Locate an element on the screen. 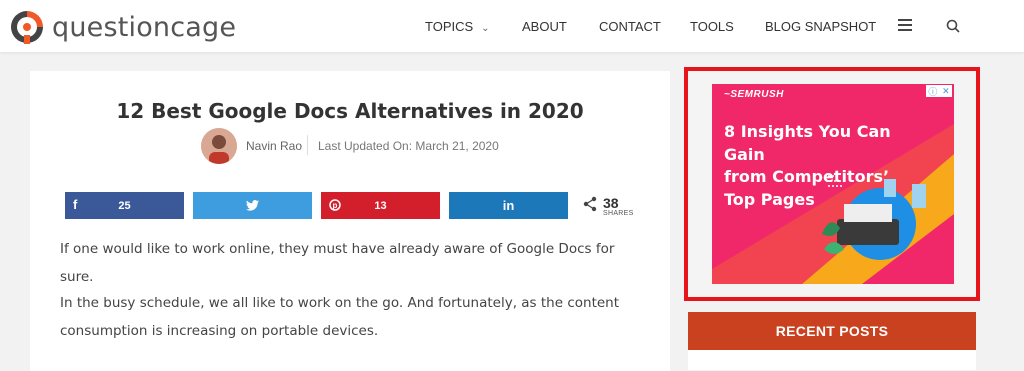  ad-choices-icon: ⓘ ✕ is located at coordinates (939, 91).